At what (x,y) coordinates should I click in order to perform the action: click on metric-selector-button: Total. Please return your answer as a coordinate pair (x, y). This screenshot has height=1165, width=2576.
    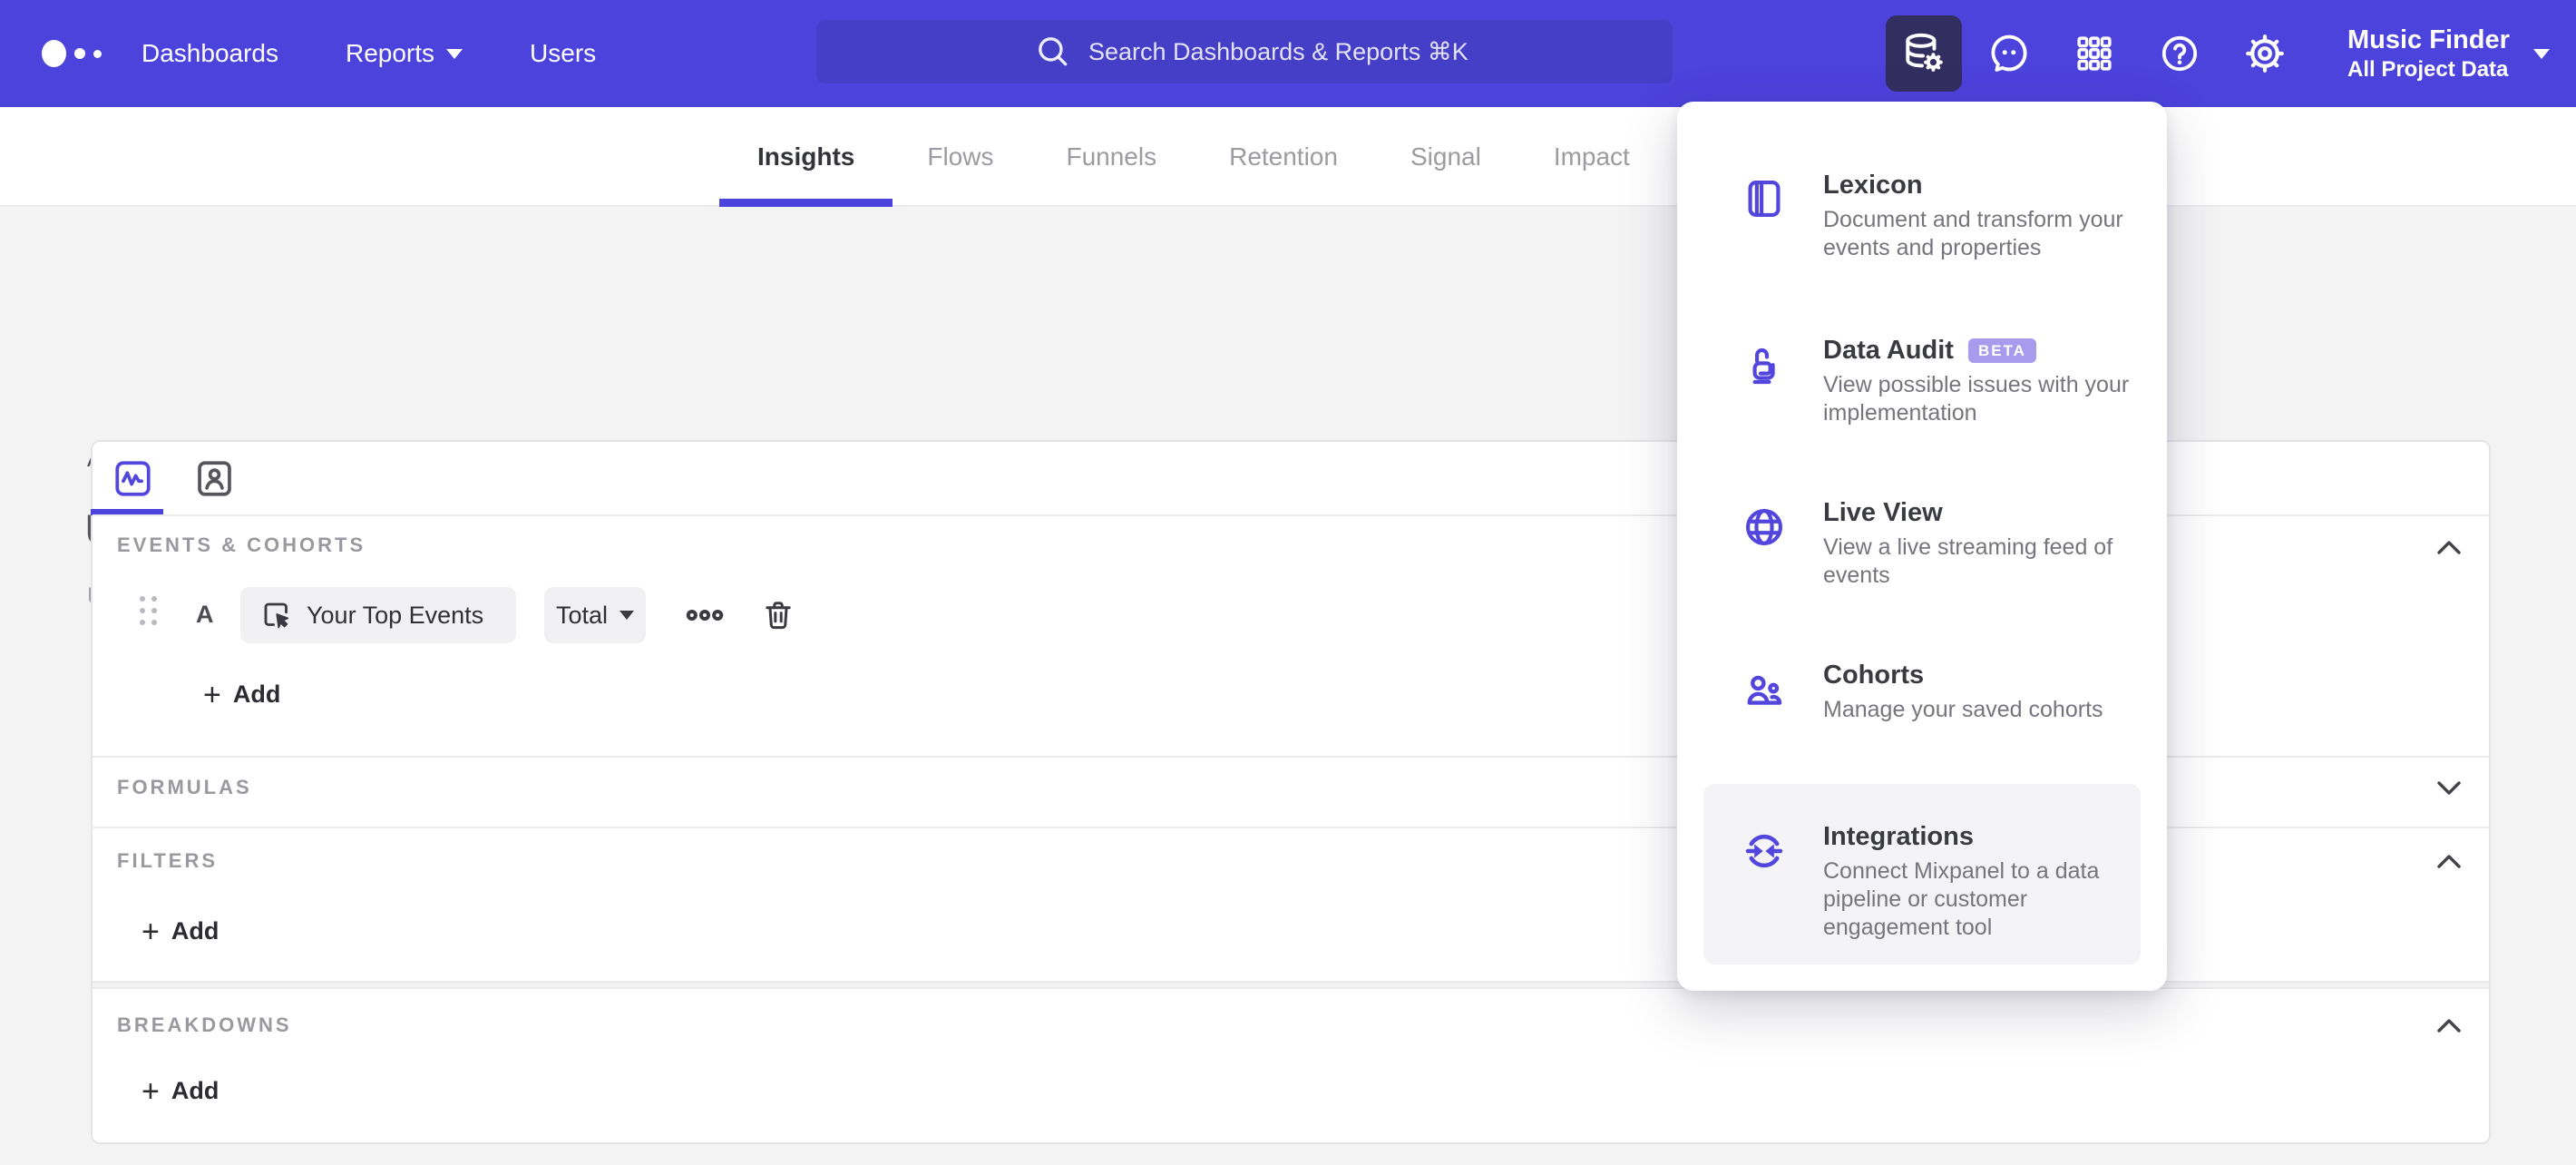
    Looking at the image, I should click on (595, 615).